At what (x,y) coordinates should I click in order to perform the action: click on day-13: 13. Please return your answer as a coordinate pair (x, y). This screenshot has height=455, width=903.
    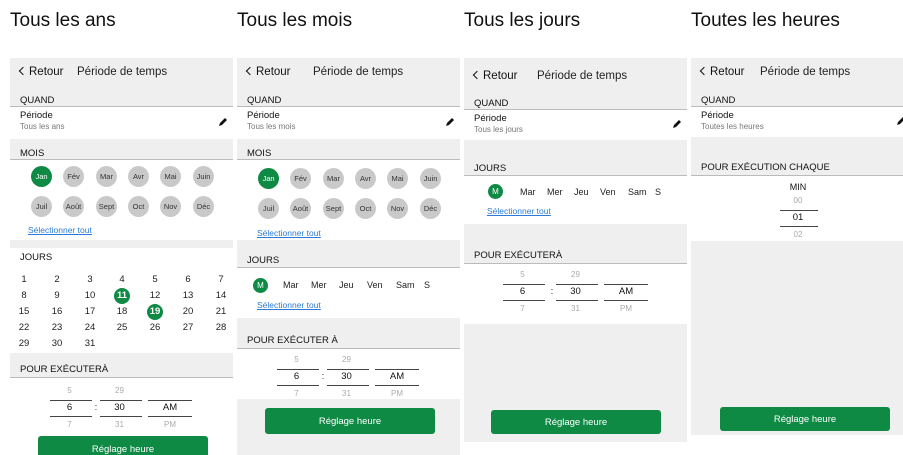
    Looking at the image, I should click on (188, 296).